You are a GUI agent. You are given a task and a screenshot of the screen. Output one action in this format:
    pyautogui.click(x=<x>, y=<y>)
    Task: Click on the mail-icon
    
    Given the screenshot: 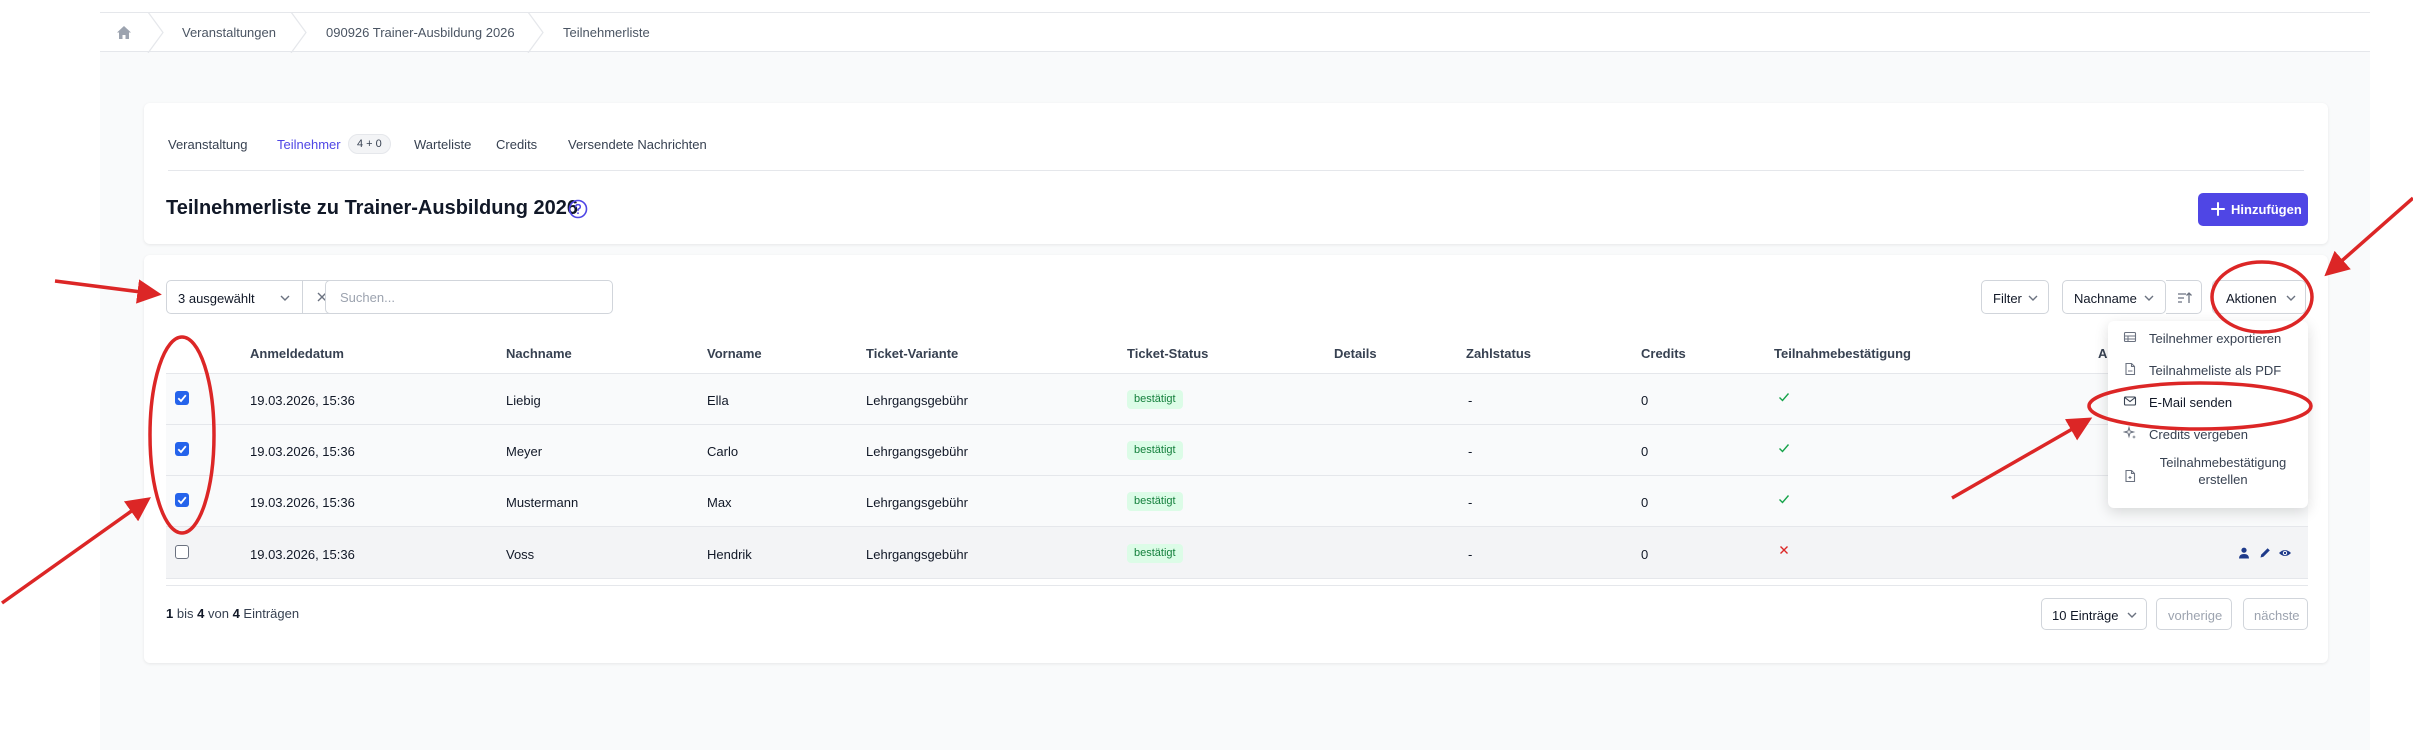 What is the action you would take?
    pyautogui.click(x=2130, y=401)
    